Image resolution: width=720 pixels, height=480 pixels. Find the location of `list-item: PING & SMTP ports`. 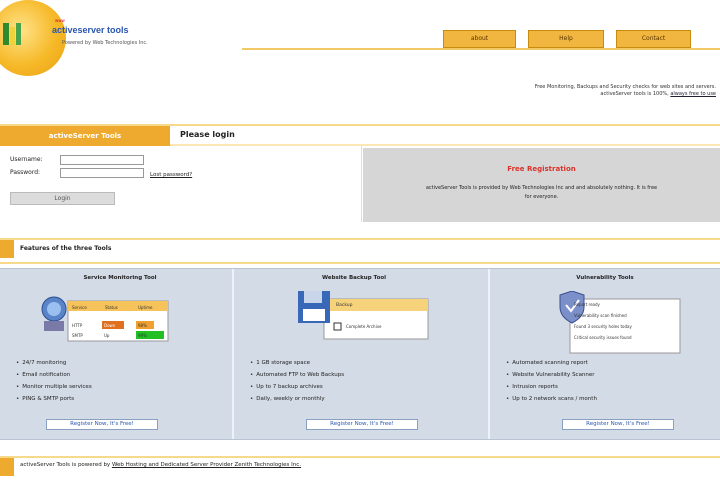

list-item: PING & SMTP ports is located at coordinates (54, 399).